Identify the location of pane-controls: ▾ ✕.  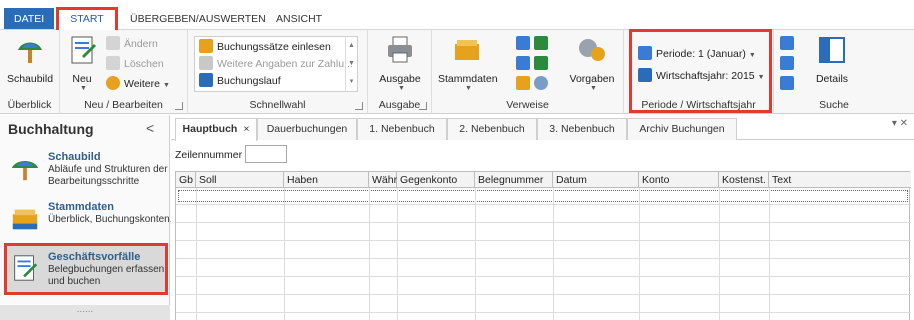
(900, 123).